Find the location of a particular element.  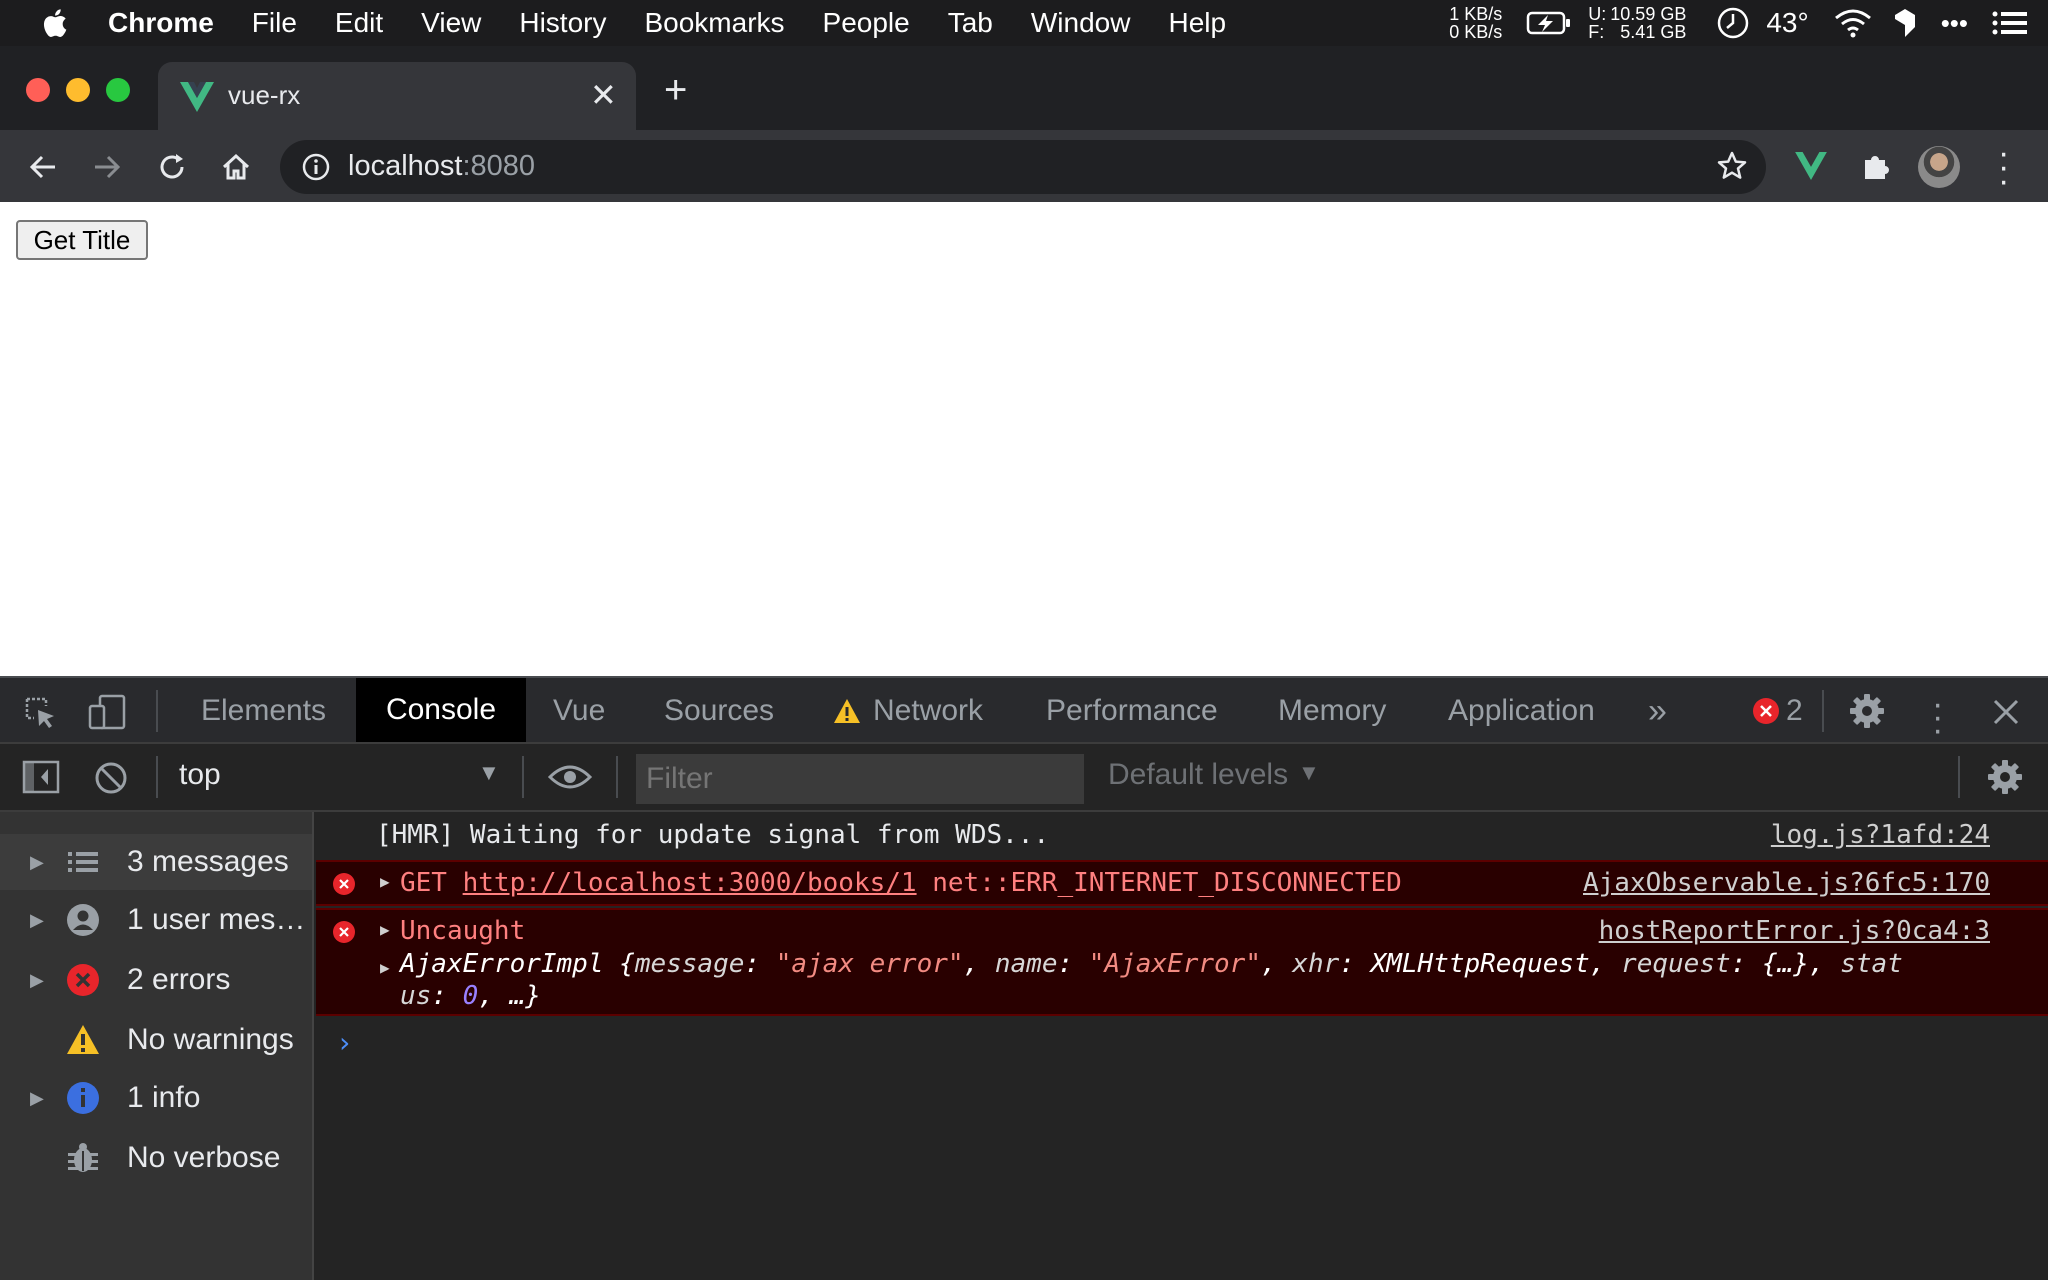

settings-gear-icon is located at coordinates (1867, 711).